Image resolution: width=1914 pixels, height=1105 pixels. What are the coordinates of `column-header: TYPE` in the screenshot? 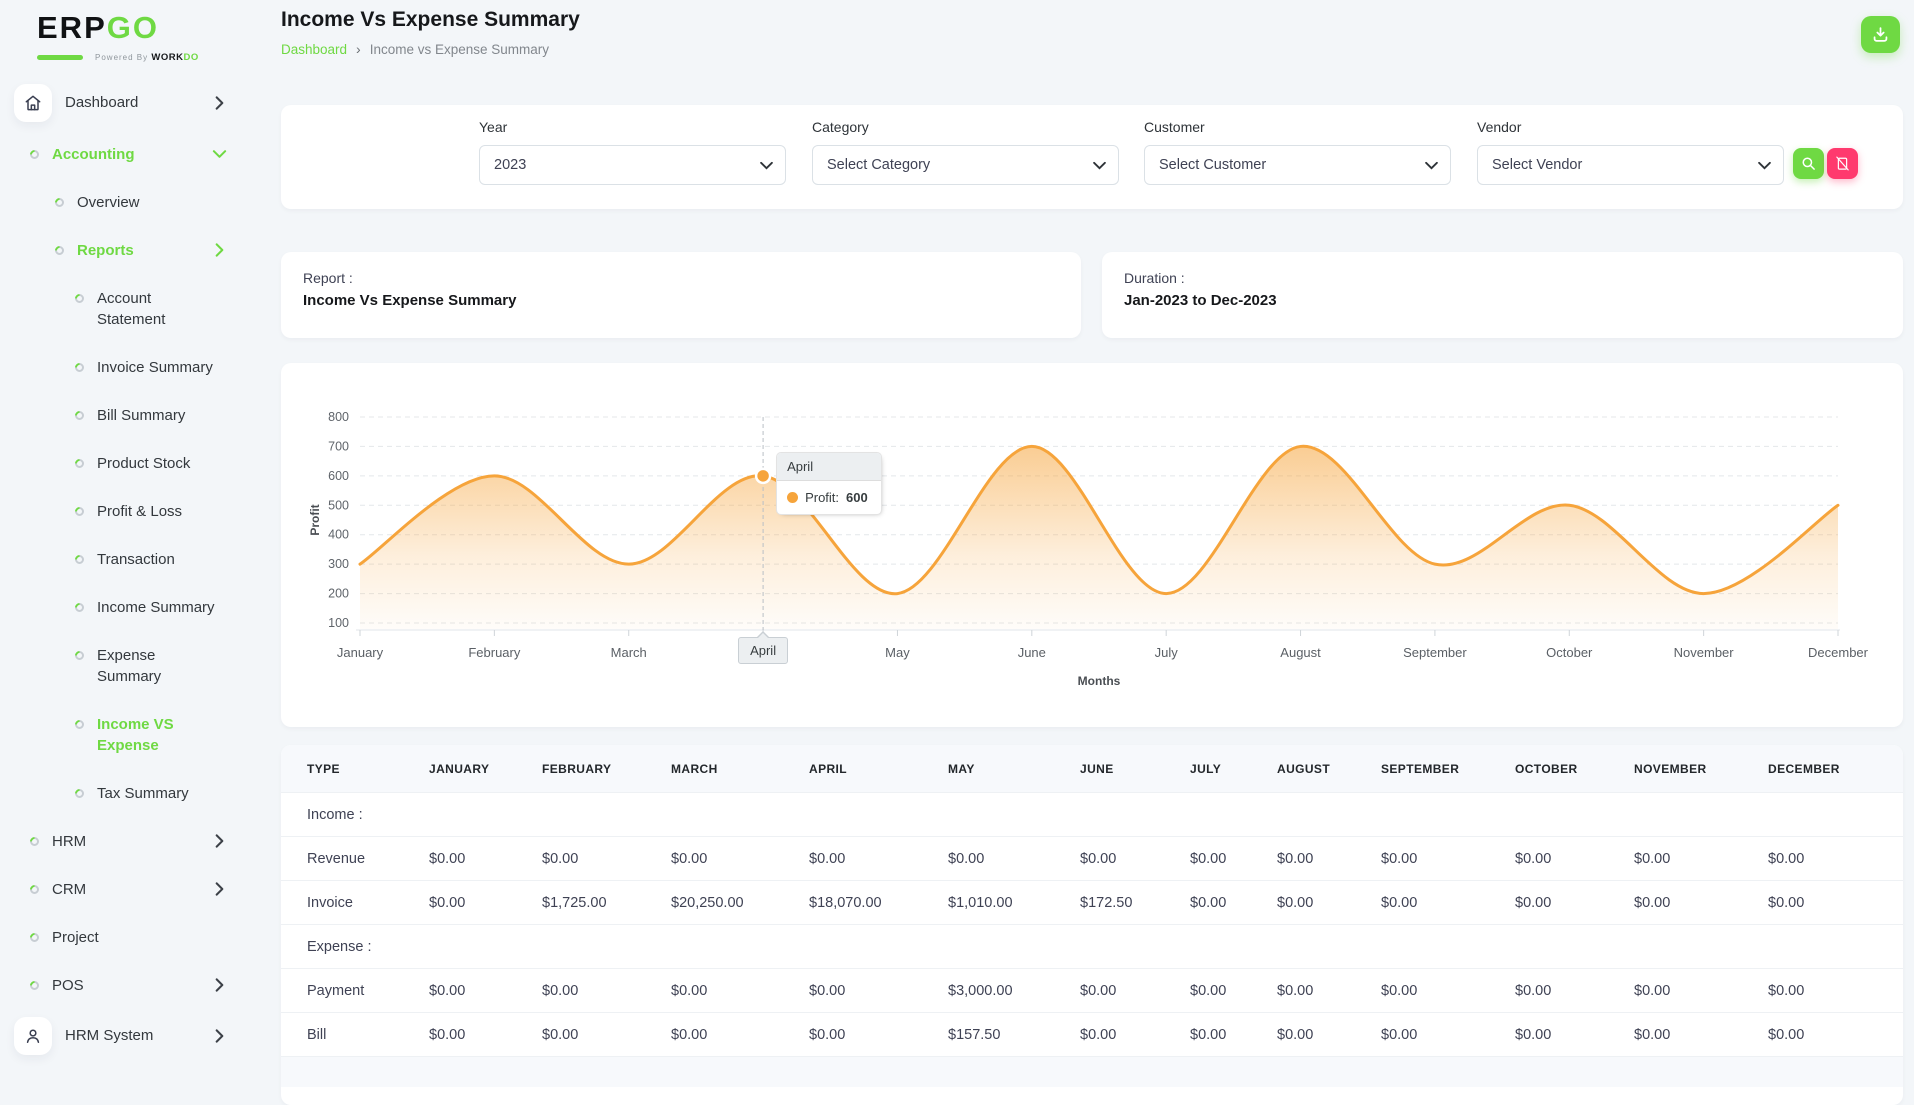 It's located at (355, 769).